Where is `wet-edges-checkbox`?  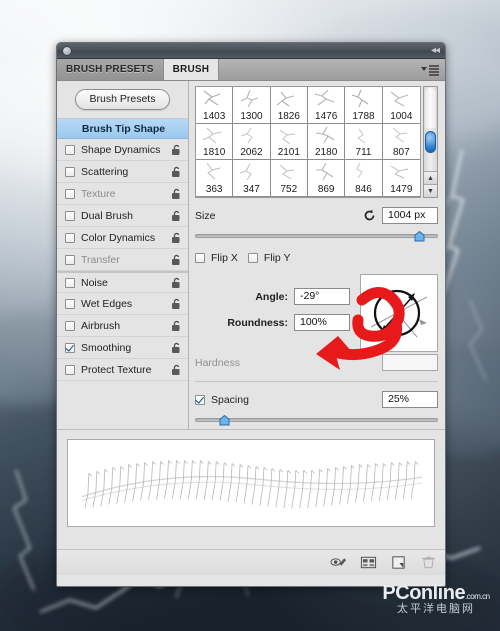
wet-edges-checkbox is located at coordinates (70, 303).